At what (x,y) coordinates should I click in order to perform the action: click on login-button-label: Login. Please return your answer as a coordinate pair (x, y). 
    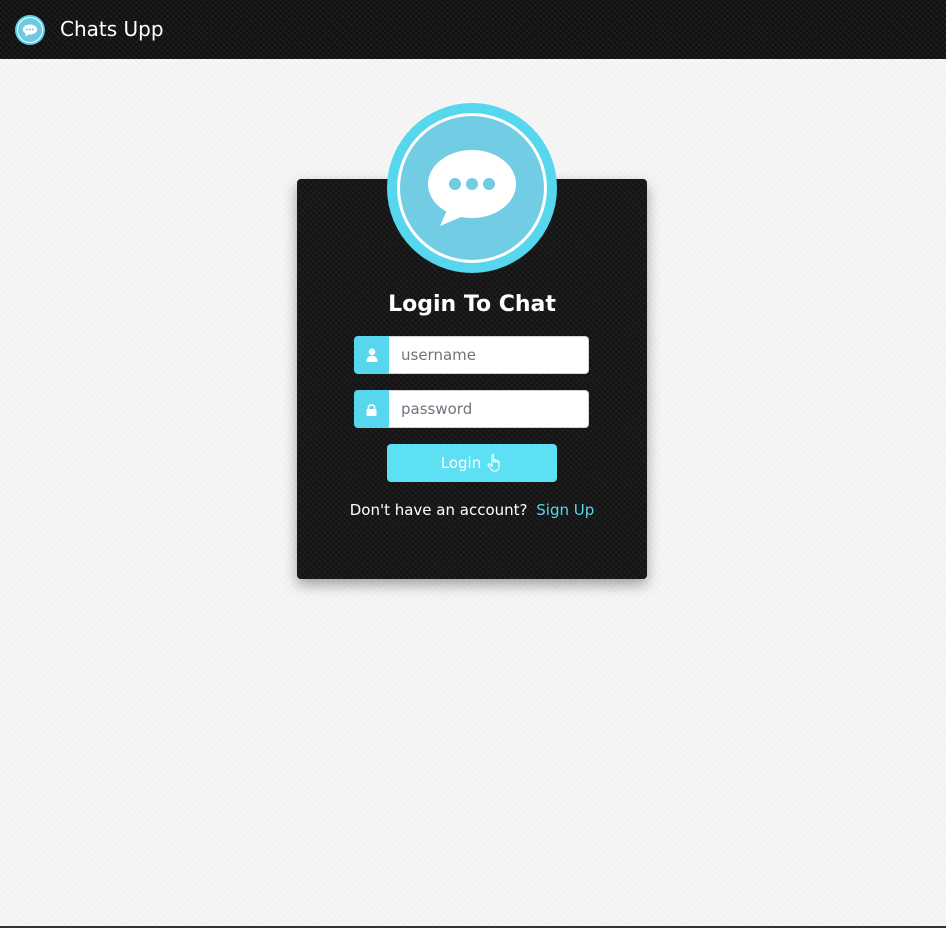
    Looking at the image, I should click on (461, 463).